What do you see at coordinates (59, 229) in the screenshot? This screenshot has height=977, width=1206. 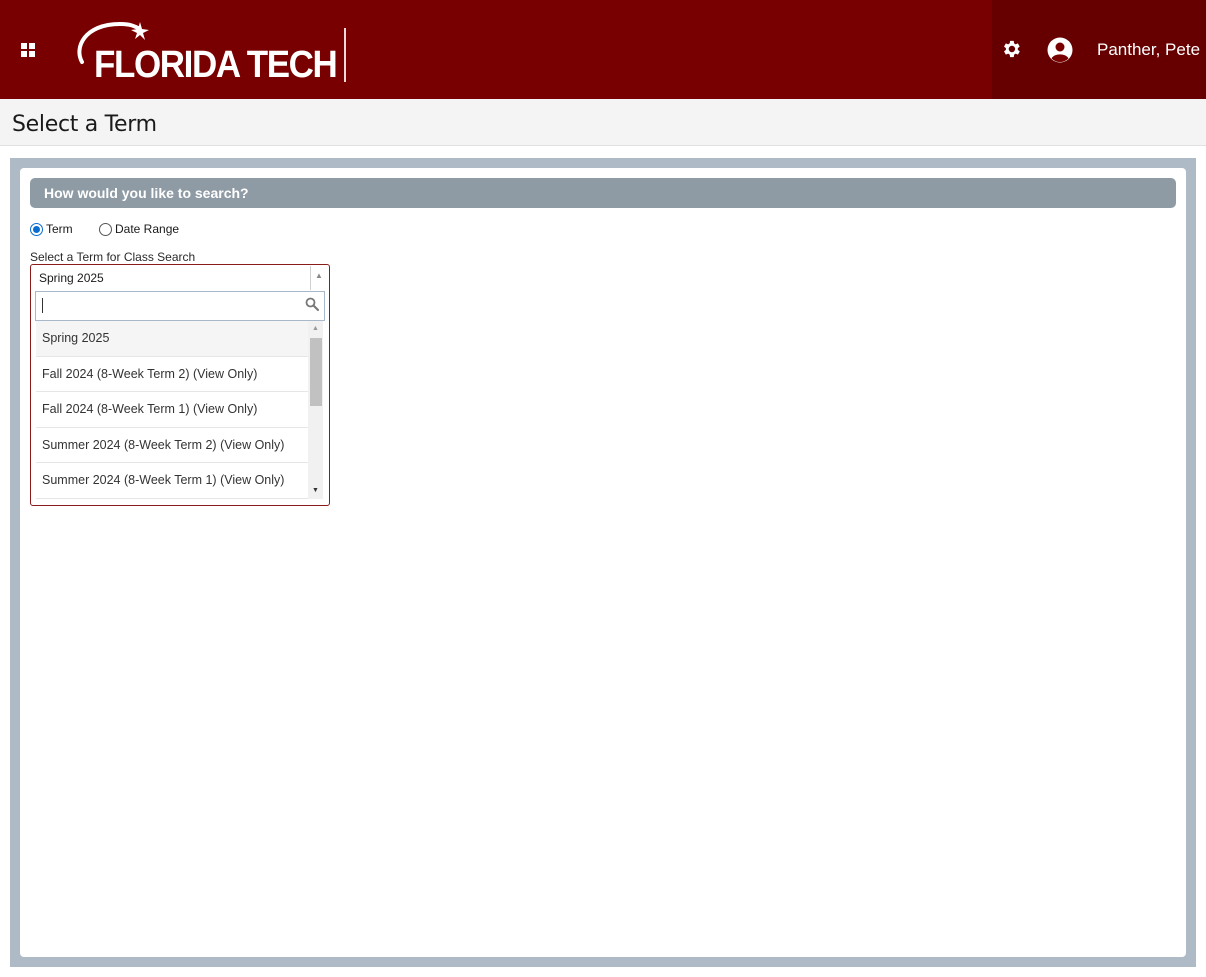 I see `term-radio-label: Term` at bounding box center [59, 229].